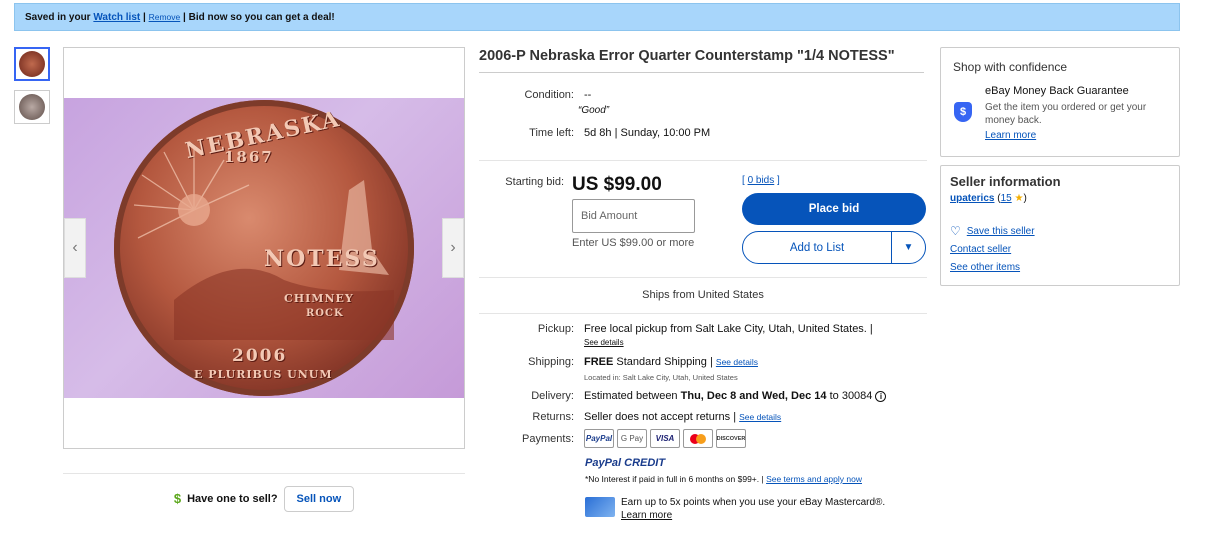 This screenshot has height=534, width=1210. I want to click on payments-label: Payments:, so click(548, 439).